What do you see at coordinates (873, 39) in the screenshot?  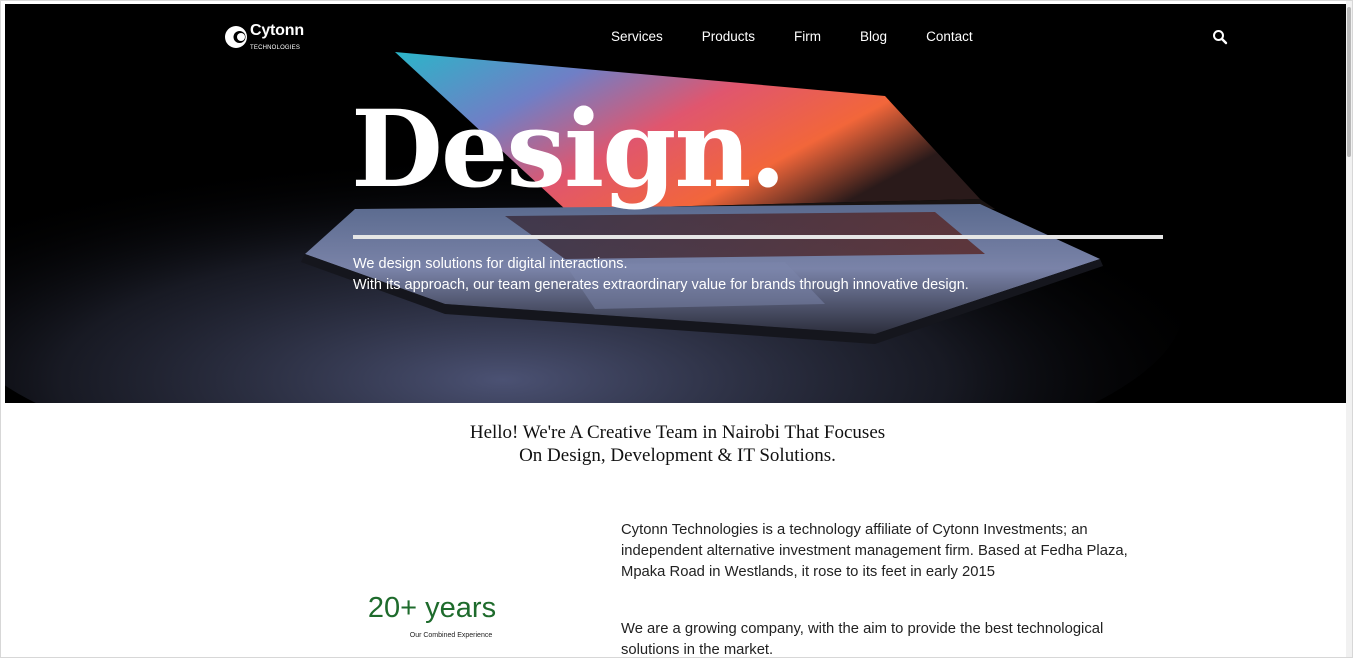 I see `nav-item-blog: Blog` at bounding box center [873, 39].